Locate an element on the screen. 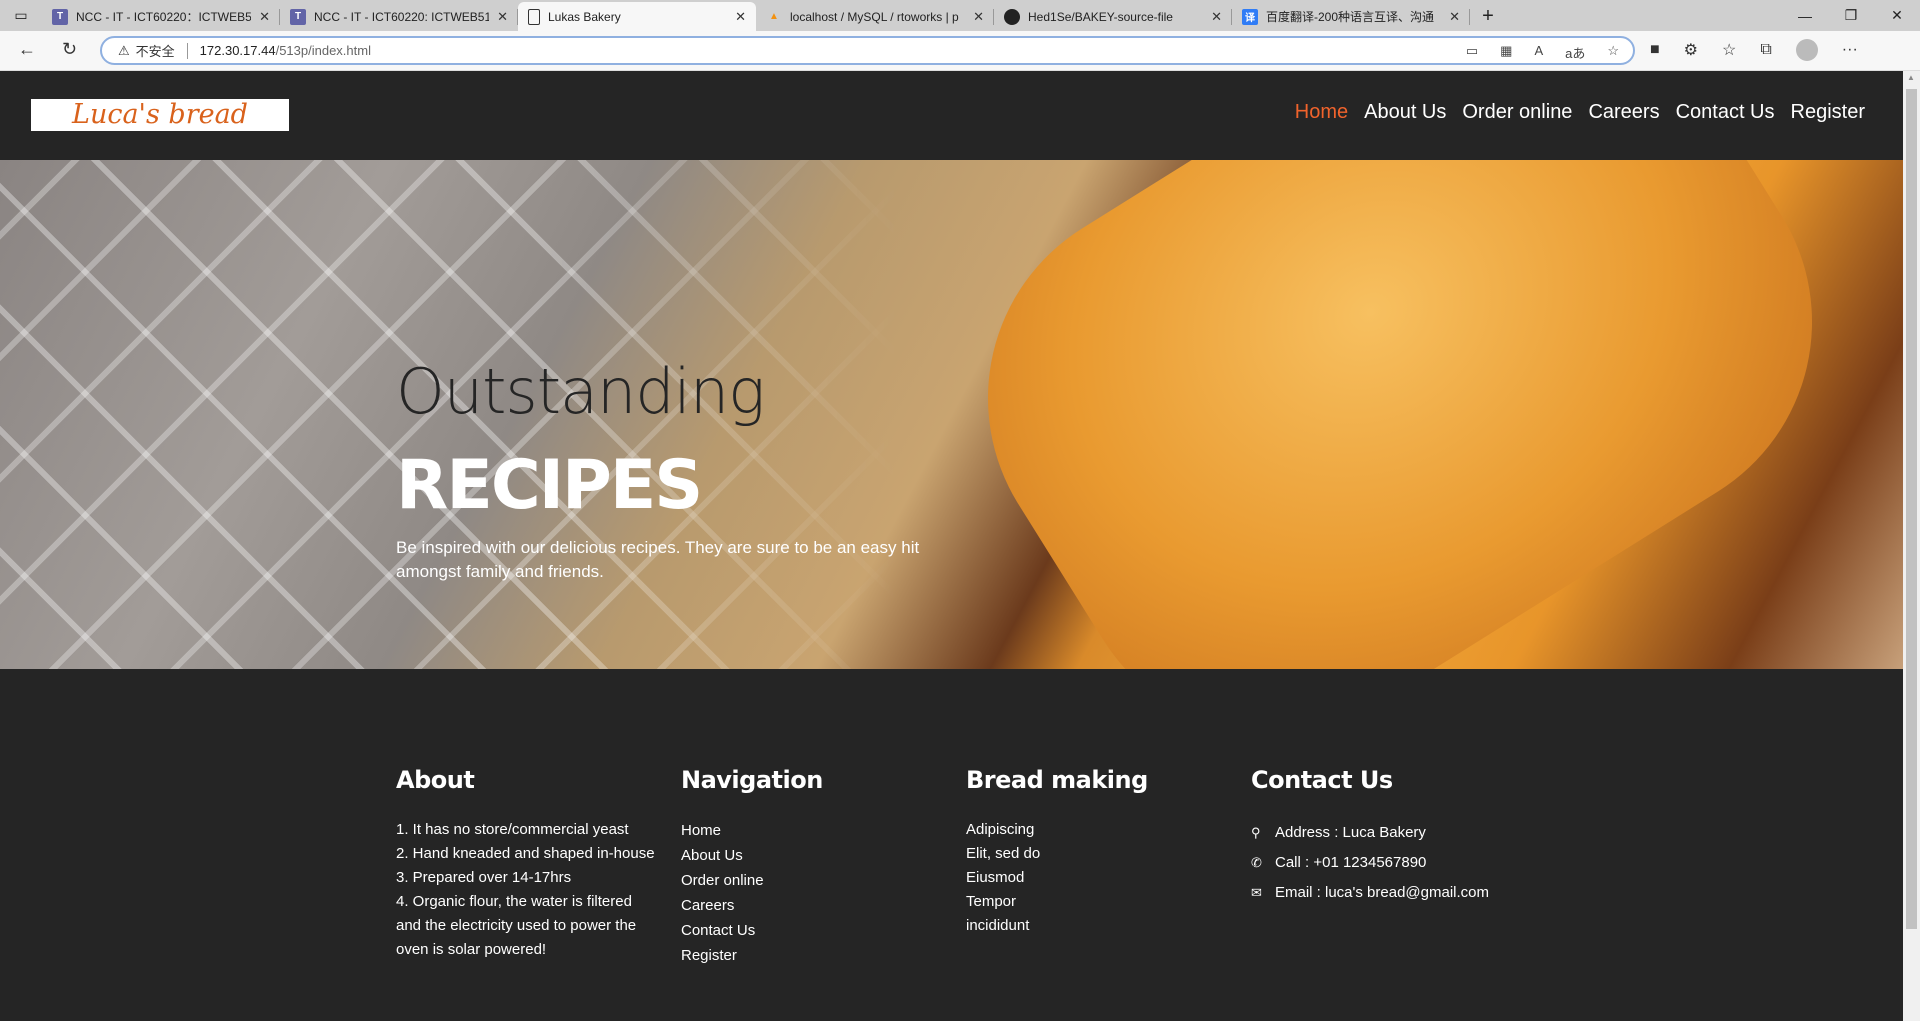 This screenshot has height=1021, width=1920. tab-title: 百度翻译-200种语言互译、沟通 is located at coordinates (1350, 17).